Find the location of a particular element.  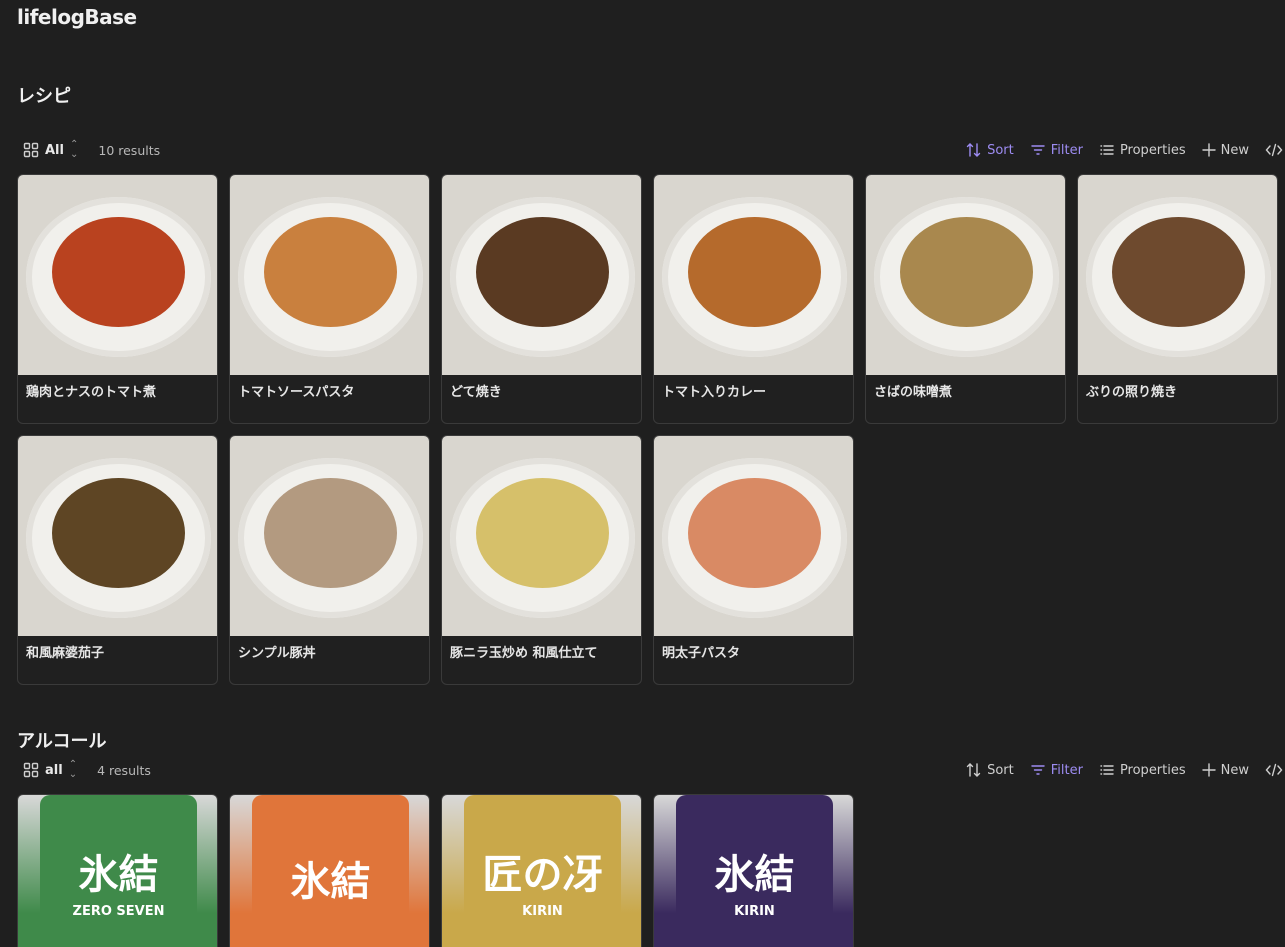

view-switch: all ⌃ ⌄ is located at coordinates (50, 770).